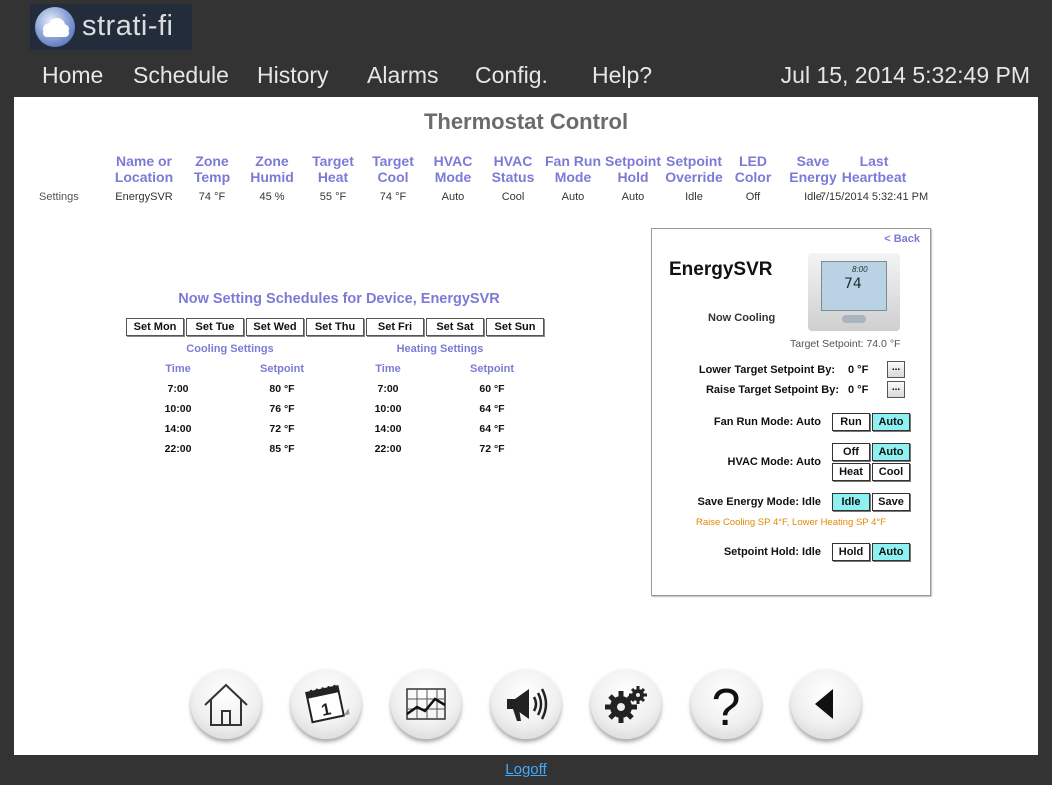  Describe the element at coordinates (388, 429) in the screenshot. I see `heating-time-cell: 14:00` at that location.